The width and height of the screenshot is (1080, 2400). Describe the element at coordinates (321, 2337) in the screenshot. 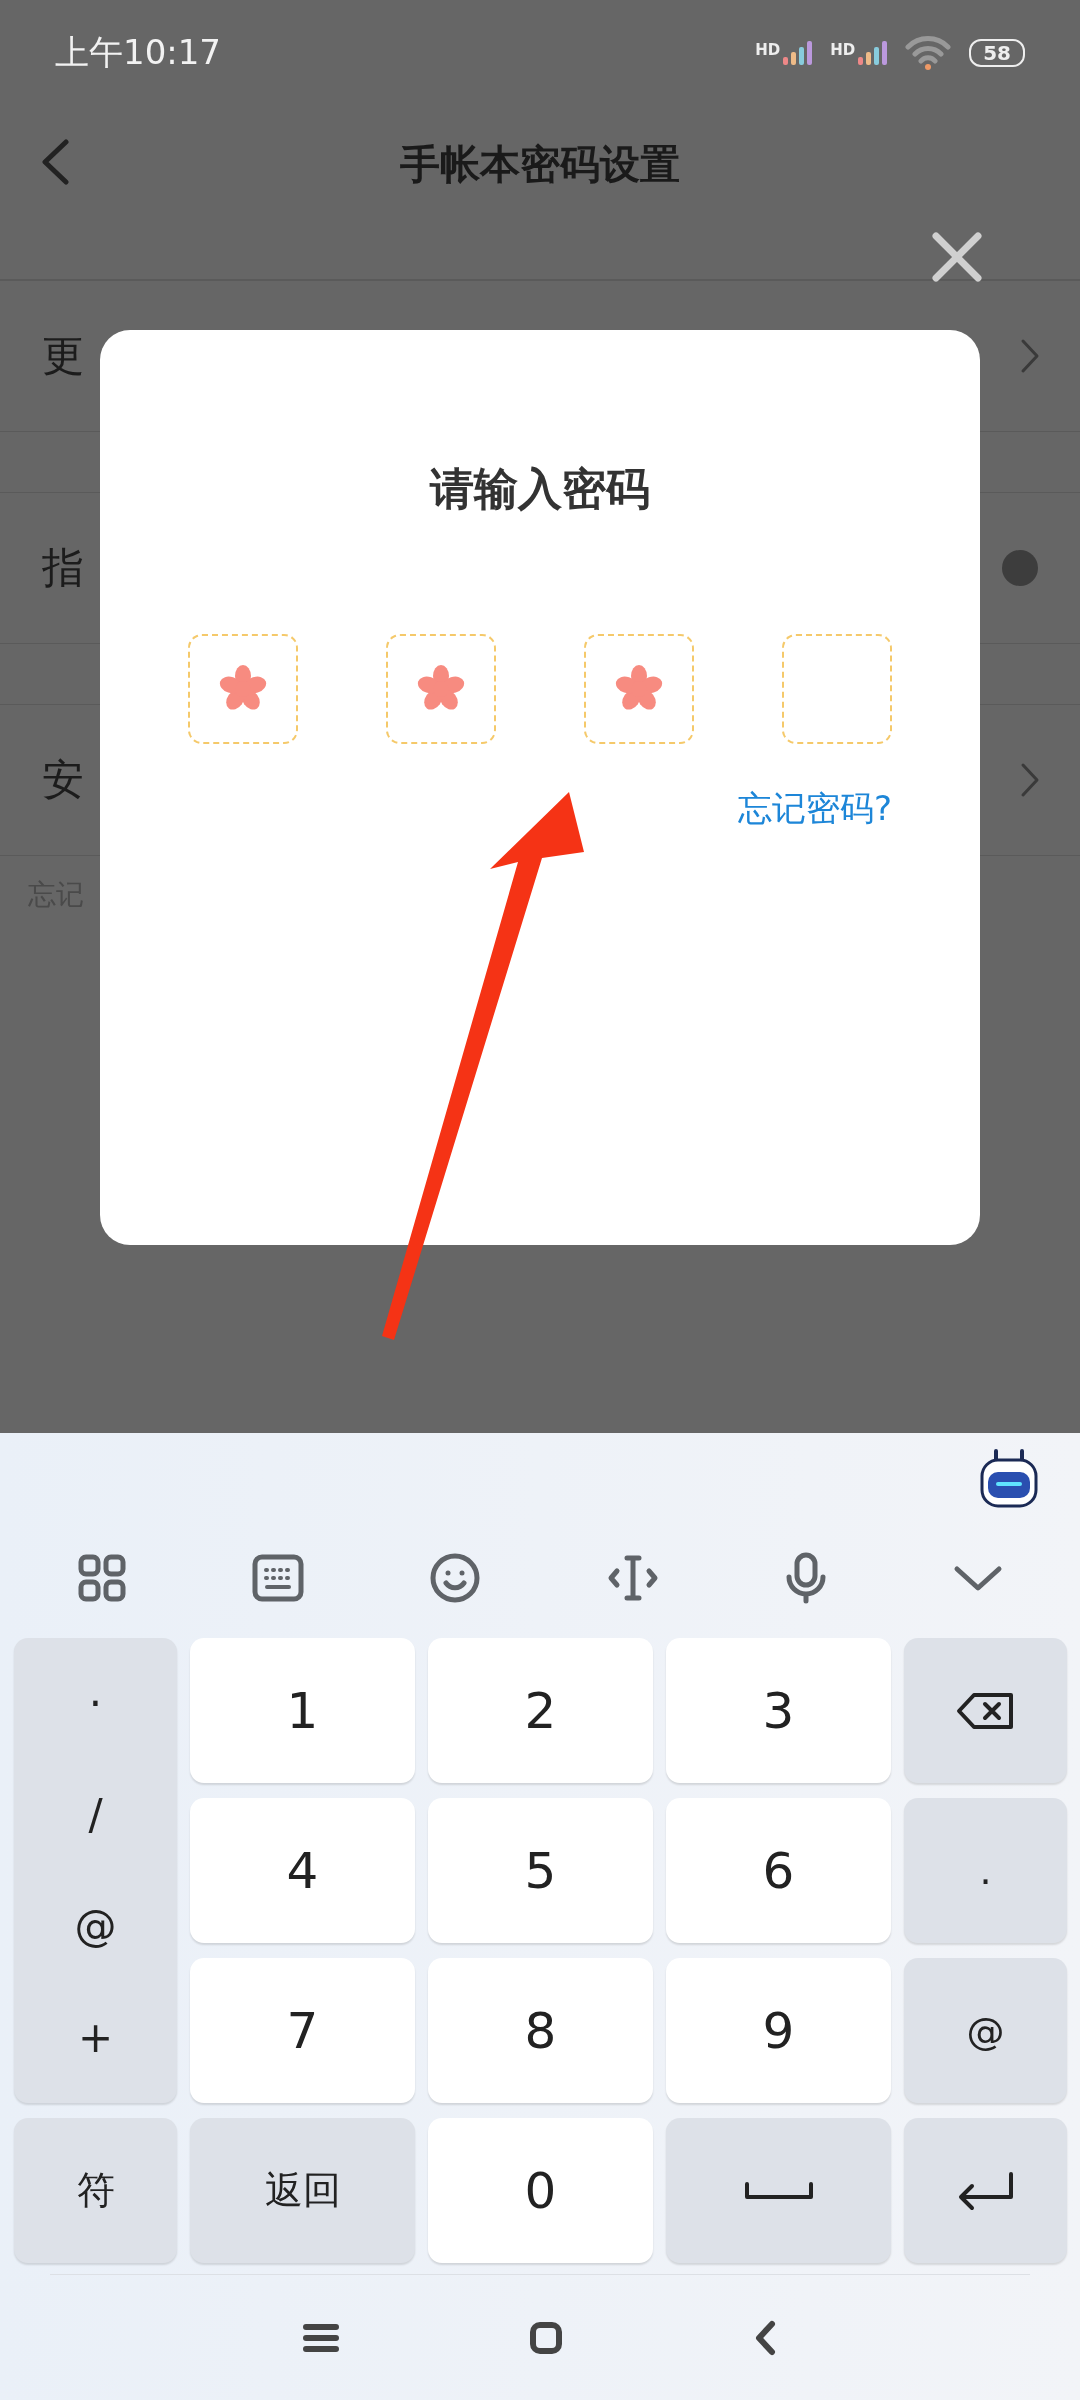

I see `menu-icon` at that location.